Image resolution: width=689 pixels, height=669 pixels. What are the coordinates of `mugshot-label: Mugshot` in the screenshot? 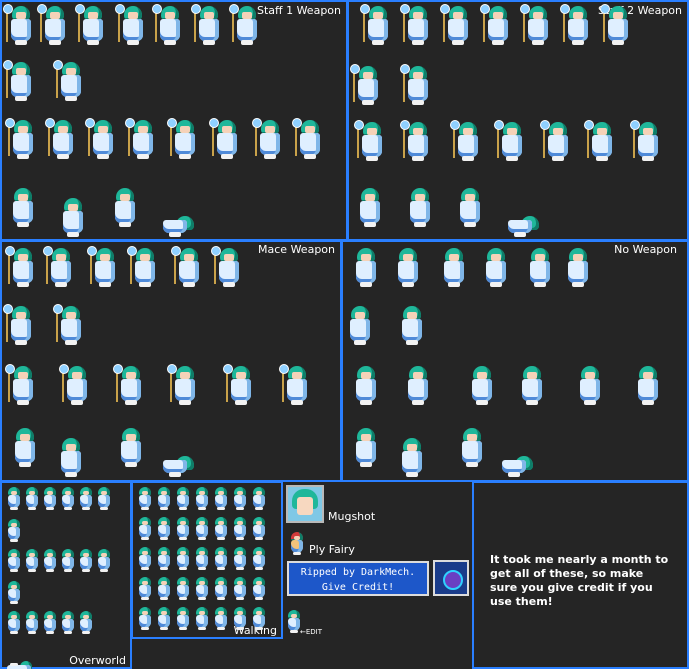 It's located at (352, 516).